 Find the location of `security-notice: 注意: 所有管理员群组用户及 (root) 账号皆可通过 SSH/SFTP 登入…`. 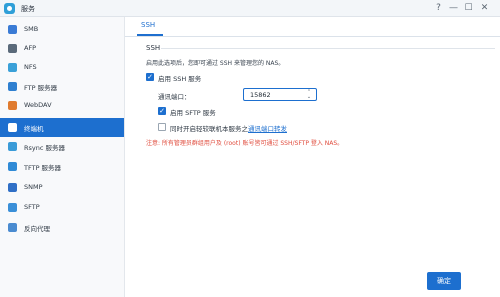

security-notice: 注意: 所有管理员群组用户及 (root) 账号皆可通过 SSH/SFTP 登入… is located at coordinates (245, 143).